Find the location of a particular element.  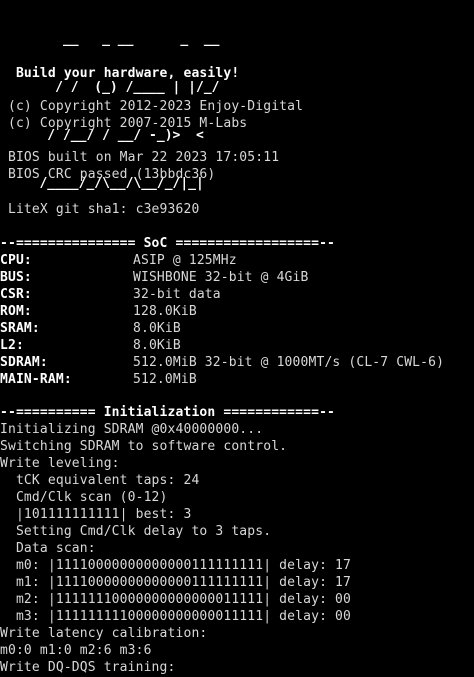

soc-row: SRAM: 8.0KiB is located at coordinates (90, 328).